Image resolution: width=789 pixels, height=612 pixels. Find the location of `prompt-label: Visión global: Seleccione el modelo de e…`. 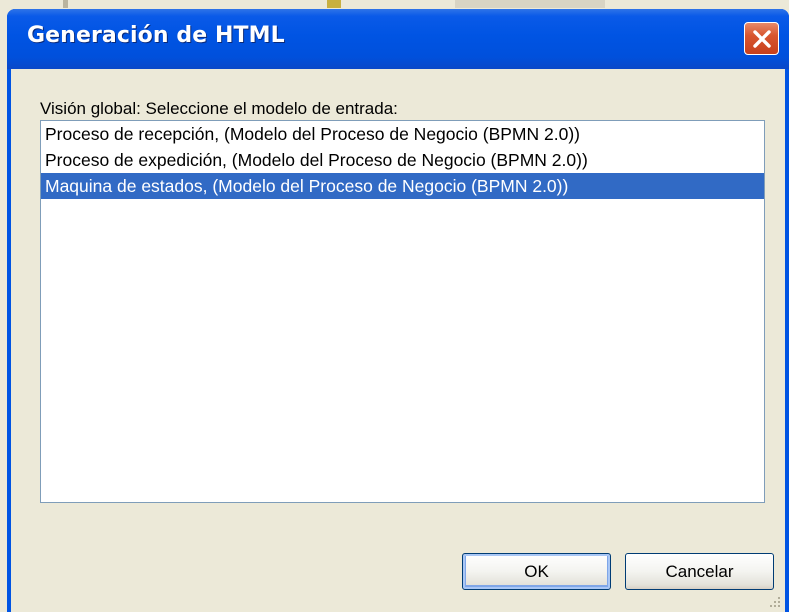

prompt-label: Visión global: Seleccione el modelo de e… is located at coordinates (219, 108).